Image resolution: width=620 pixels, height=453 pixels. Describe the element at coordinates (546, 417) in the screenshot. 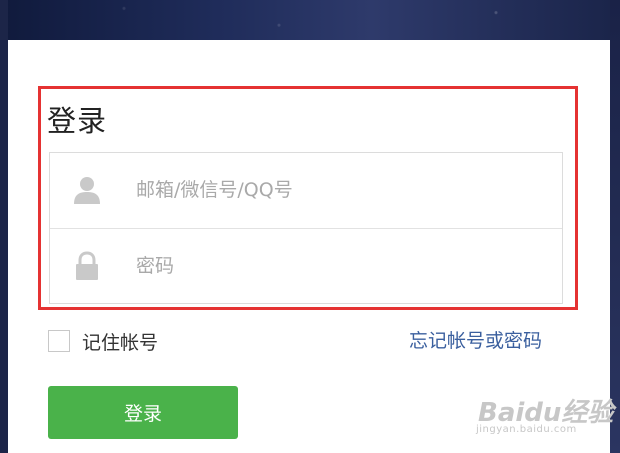

I see `watermark: Baidu经验 jingyan.baidu.com` at that location.